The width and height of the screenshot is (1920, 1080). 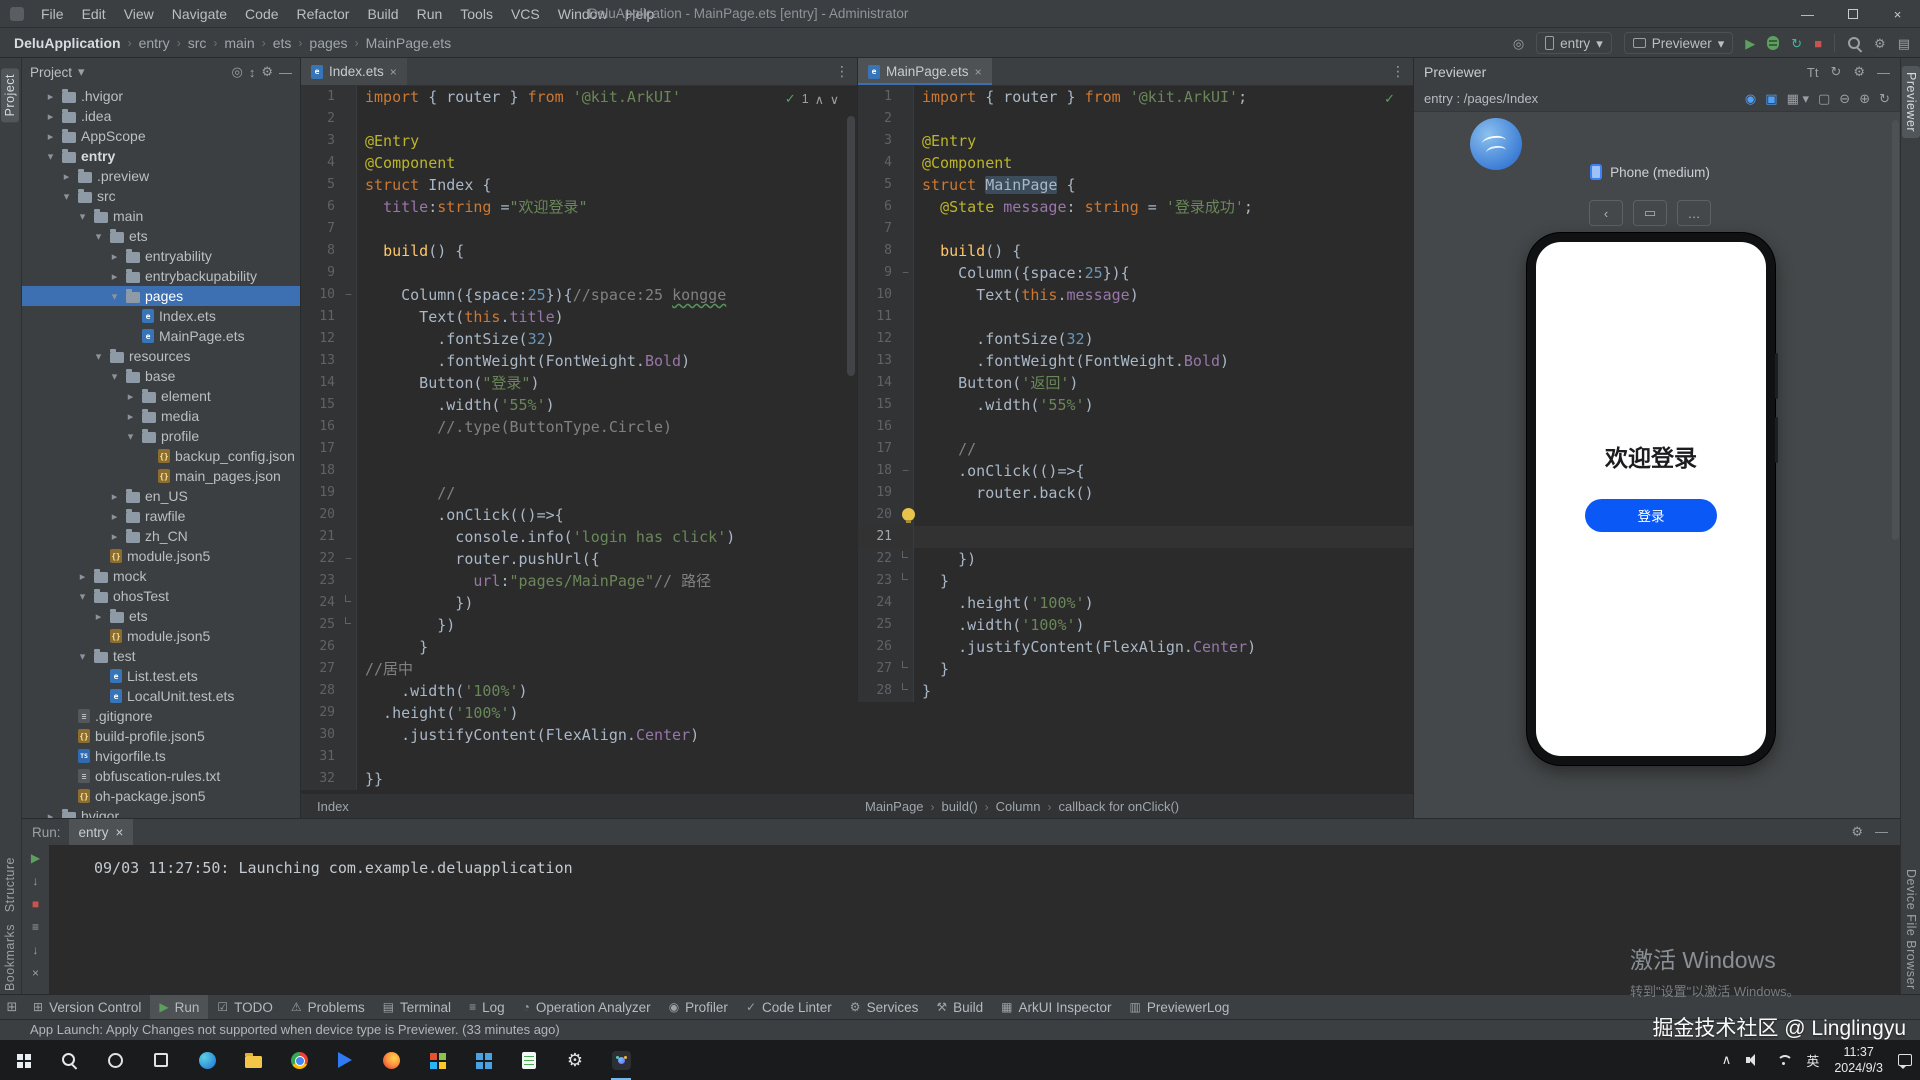 I want to click on menu-item-file: File, so click(x=52, y=13).